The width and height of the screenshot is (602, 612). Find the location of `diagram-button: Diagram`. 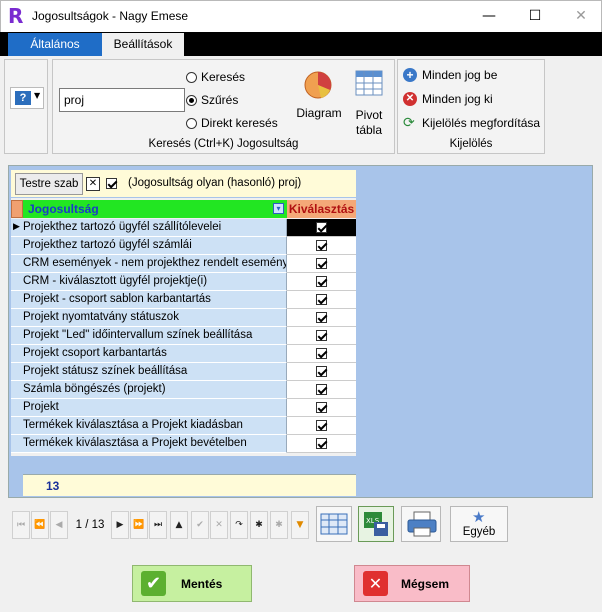

diagram-button: Diagram is located at coordinates (319, 96).